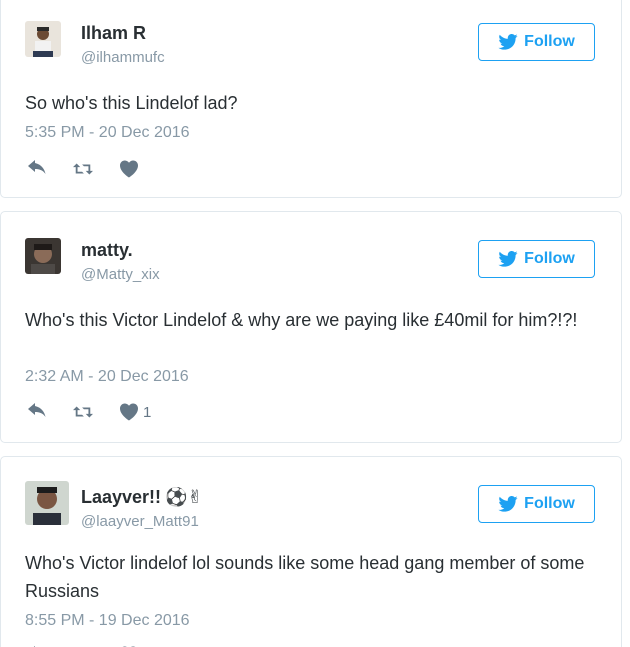  Describe the element at coordinates (102, 412) in the screenshot. I see `tweet-actions: 1` at that location.